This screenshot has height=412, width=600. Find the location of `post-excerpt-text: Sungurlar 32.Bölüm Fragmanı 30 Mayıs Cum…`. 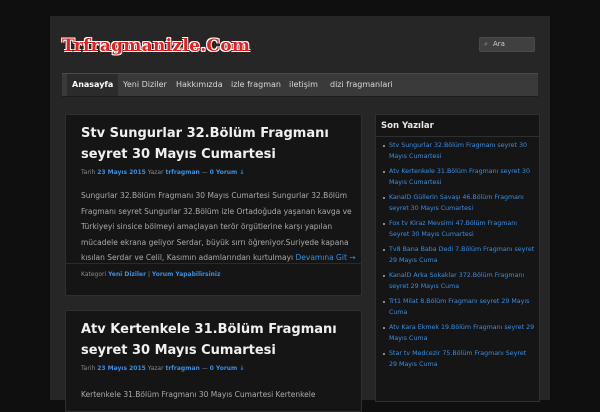

post-excerpt-text: Sungurlar 32.Bölüm Fragmanı 30 Mayıs Cum… is located at coordinates (216, 226).